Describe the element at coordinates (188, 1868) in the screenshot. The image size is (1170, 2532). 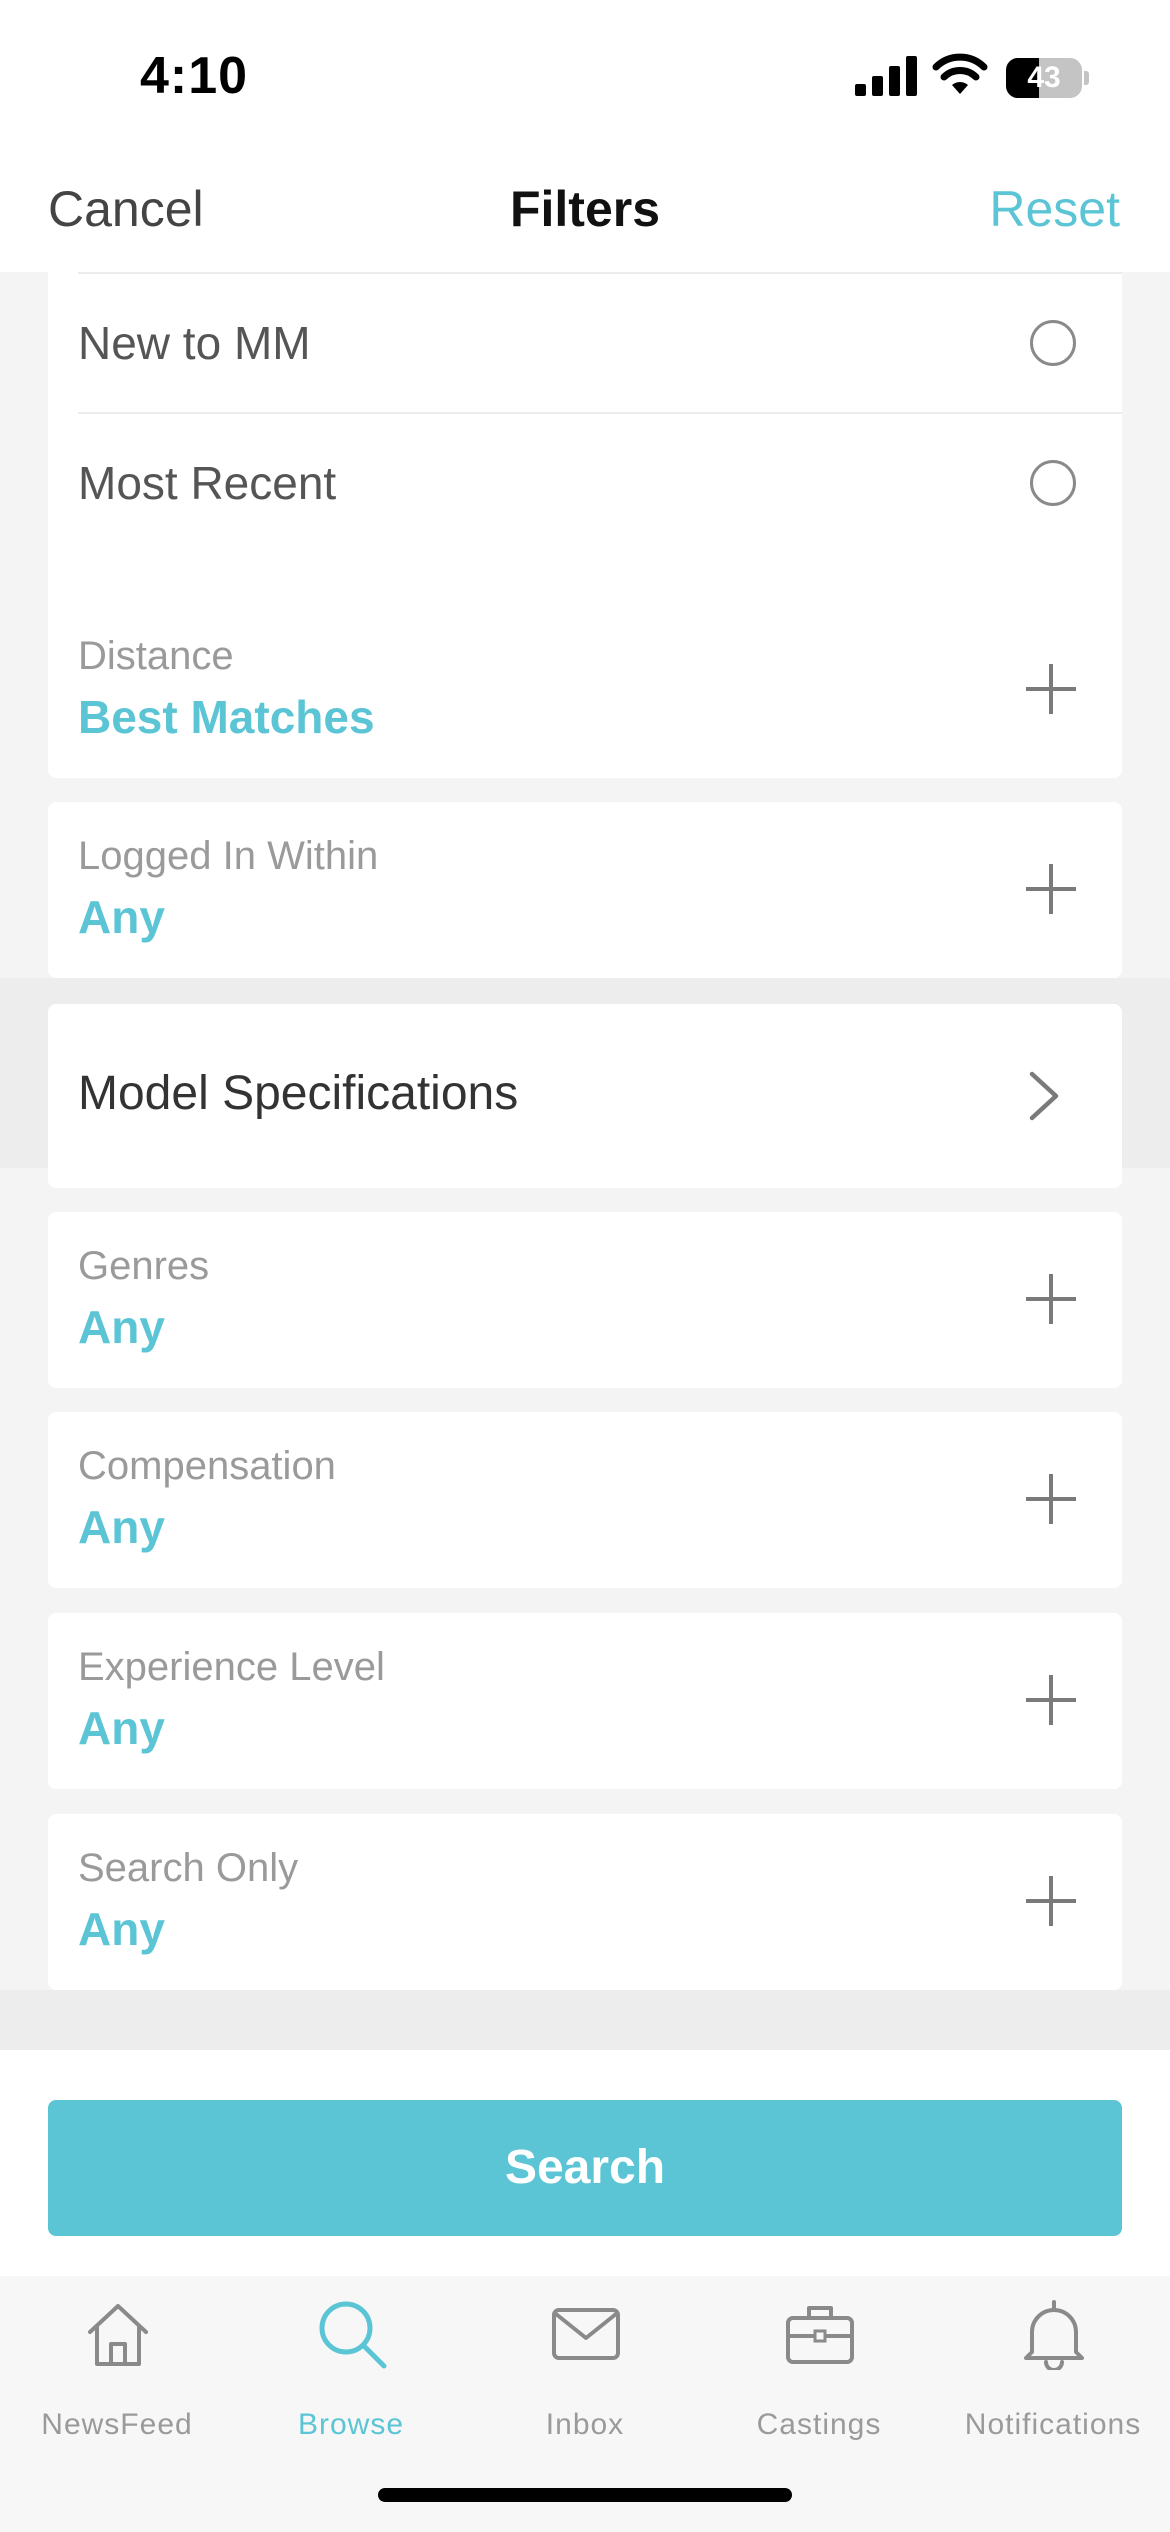
I see `filter-label: Search Only` at that location.